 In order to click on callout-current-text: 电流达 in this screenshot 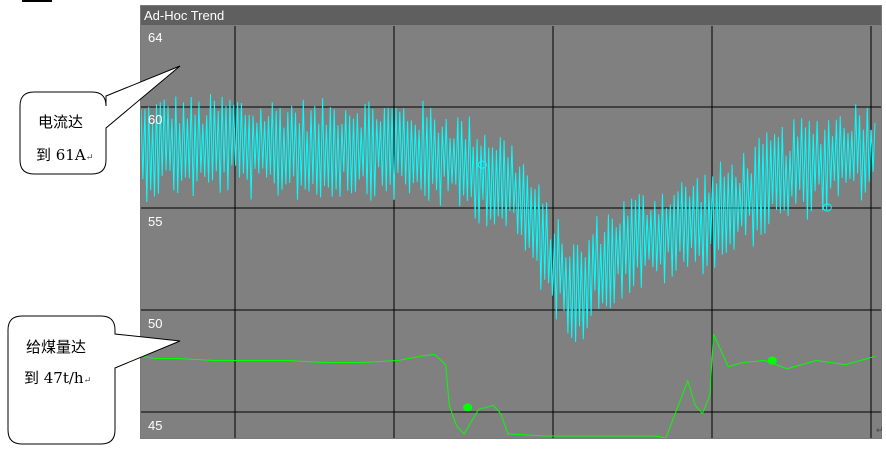, I will do `click(61, 122)`.